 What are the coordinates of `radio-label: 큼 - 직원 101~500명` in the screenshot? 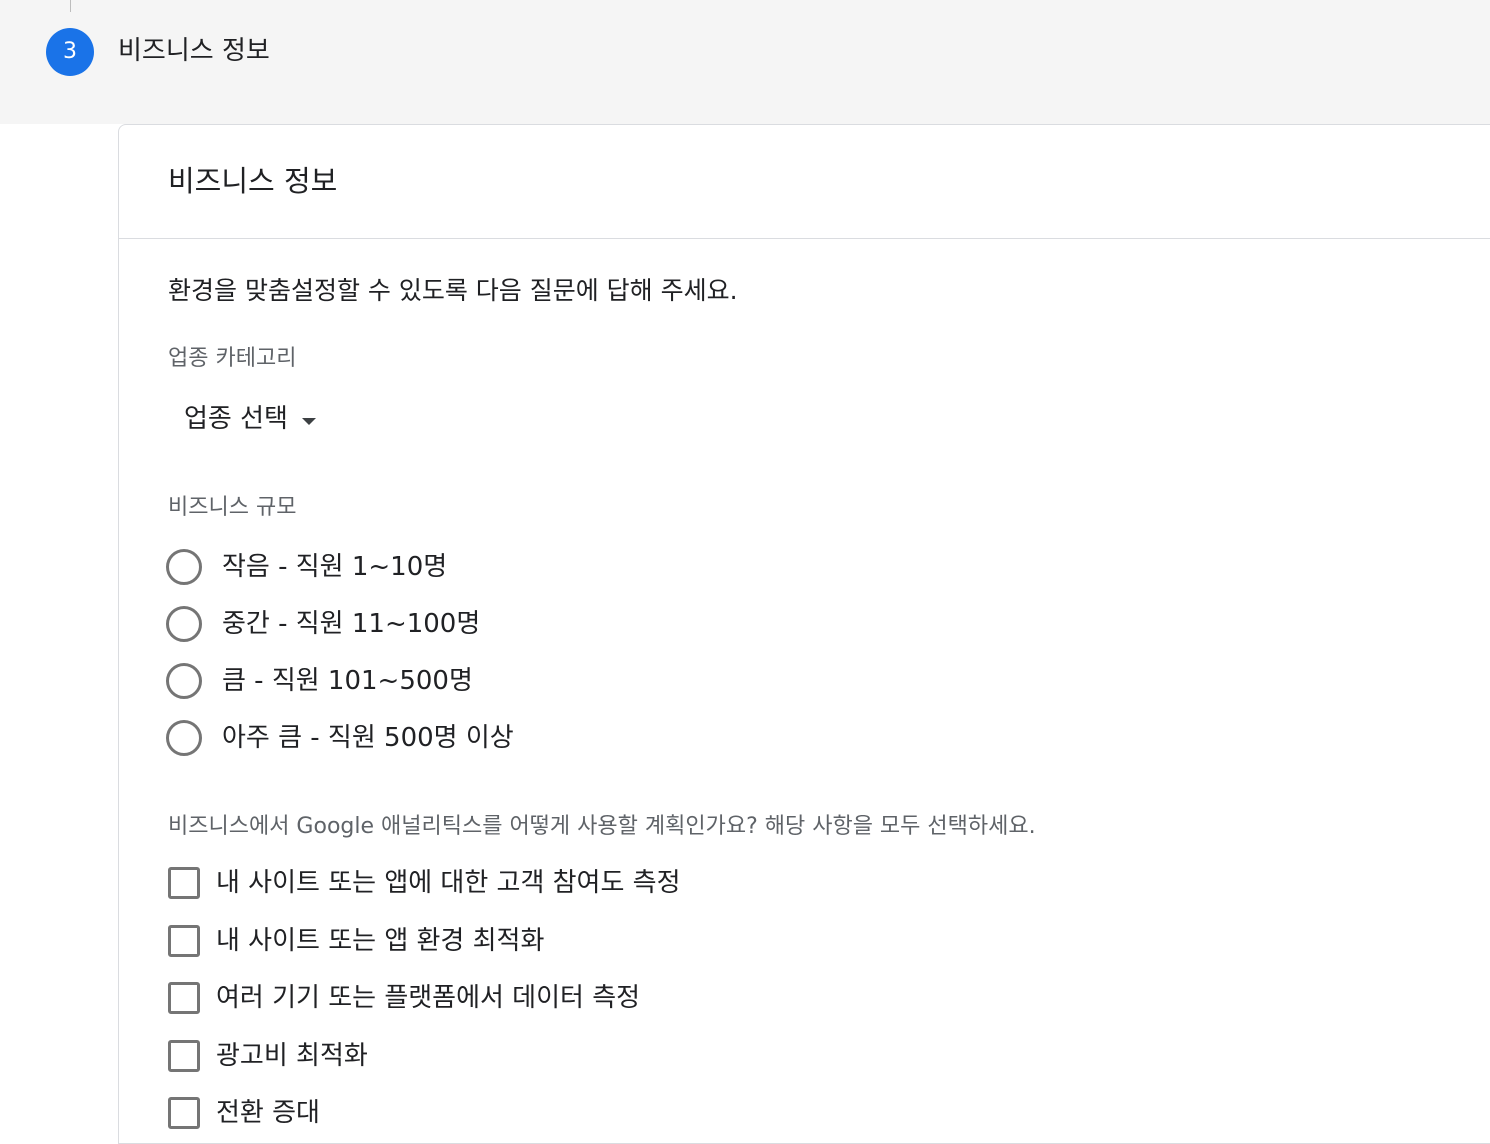 It's located at (347, 681).